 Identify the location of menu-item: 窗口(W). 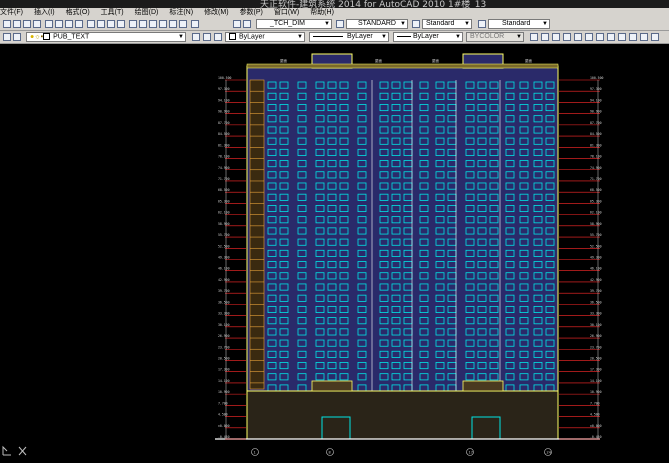
(286, 12).